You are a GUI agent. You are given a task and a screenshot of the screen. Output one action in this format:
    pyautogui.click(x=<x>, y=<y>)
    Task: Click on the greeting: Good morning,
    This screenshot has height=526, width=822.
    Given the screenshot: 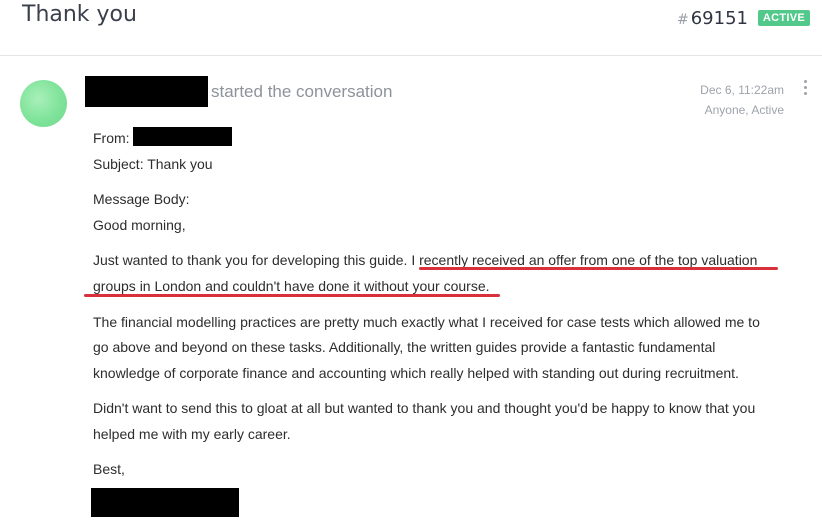 What is the action you would take?
    pyautogui.click(x=139, y=225)
    